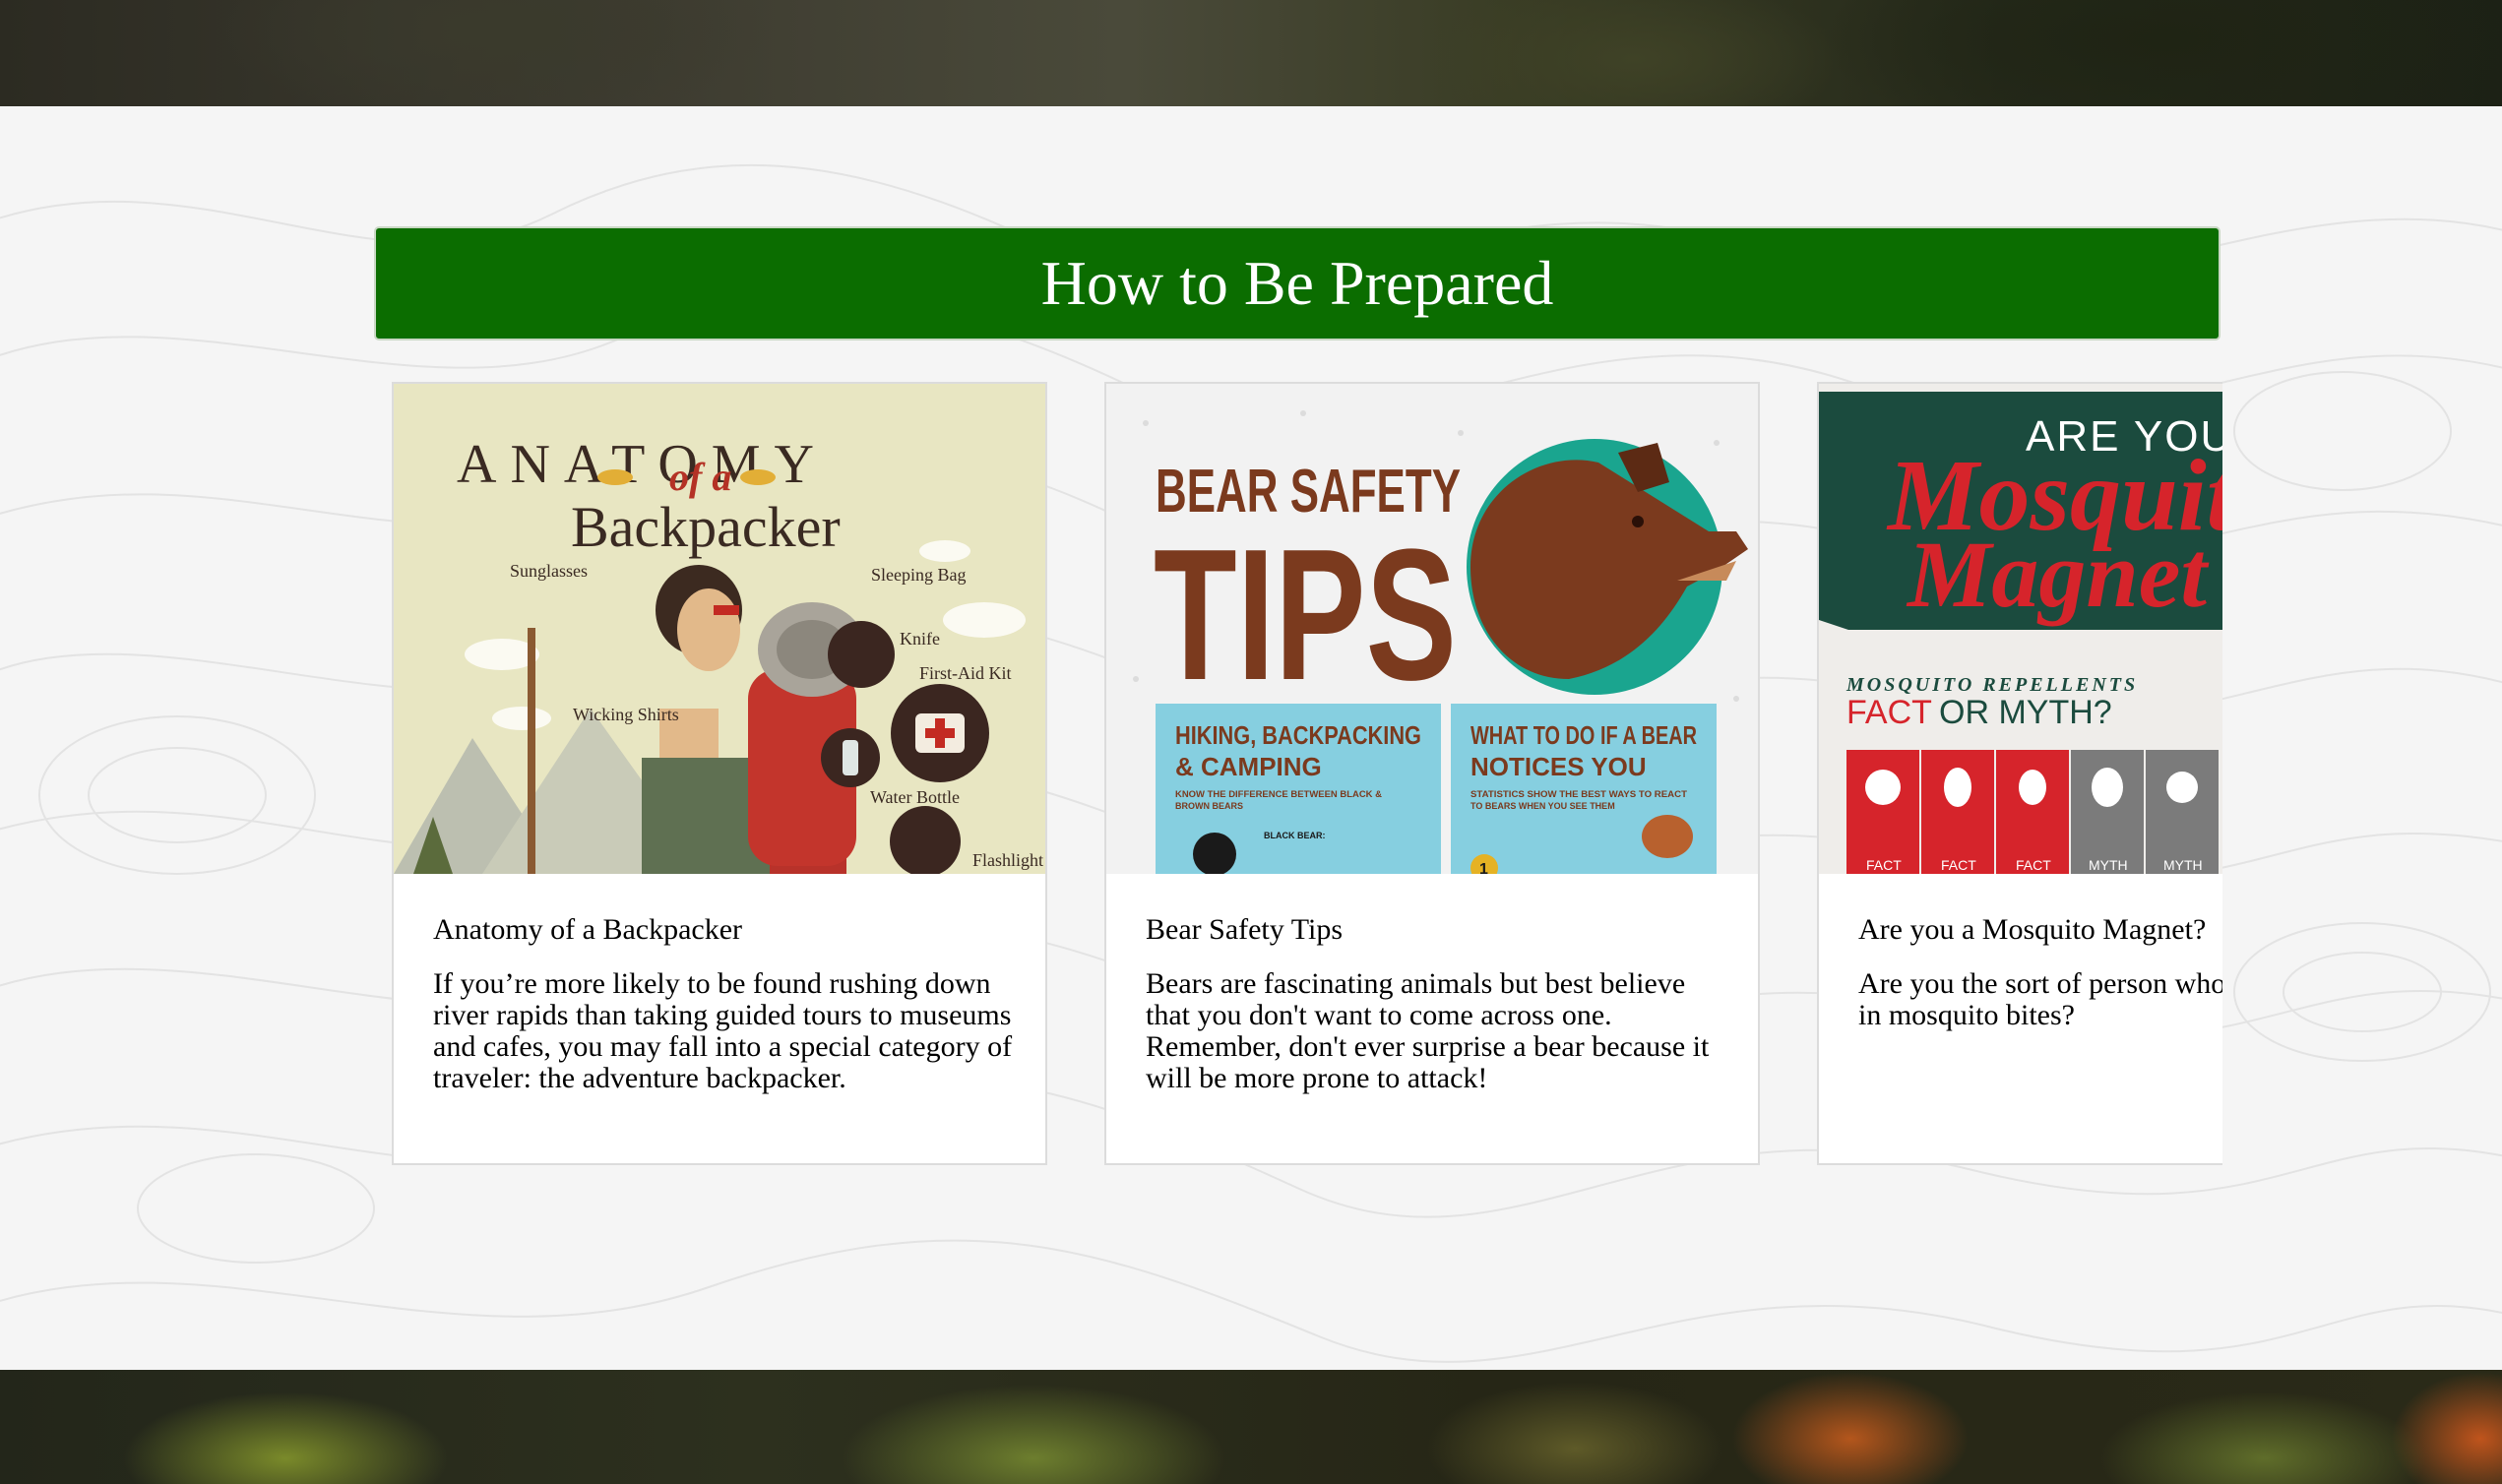 Image resolution: width=2502 pixels, height=1484 pixels. I want to click on svg-text: Sleeping Bag, so click(919, 575).